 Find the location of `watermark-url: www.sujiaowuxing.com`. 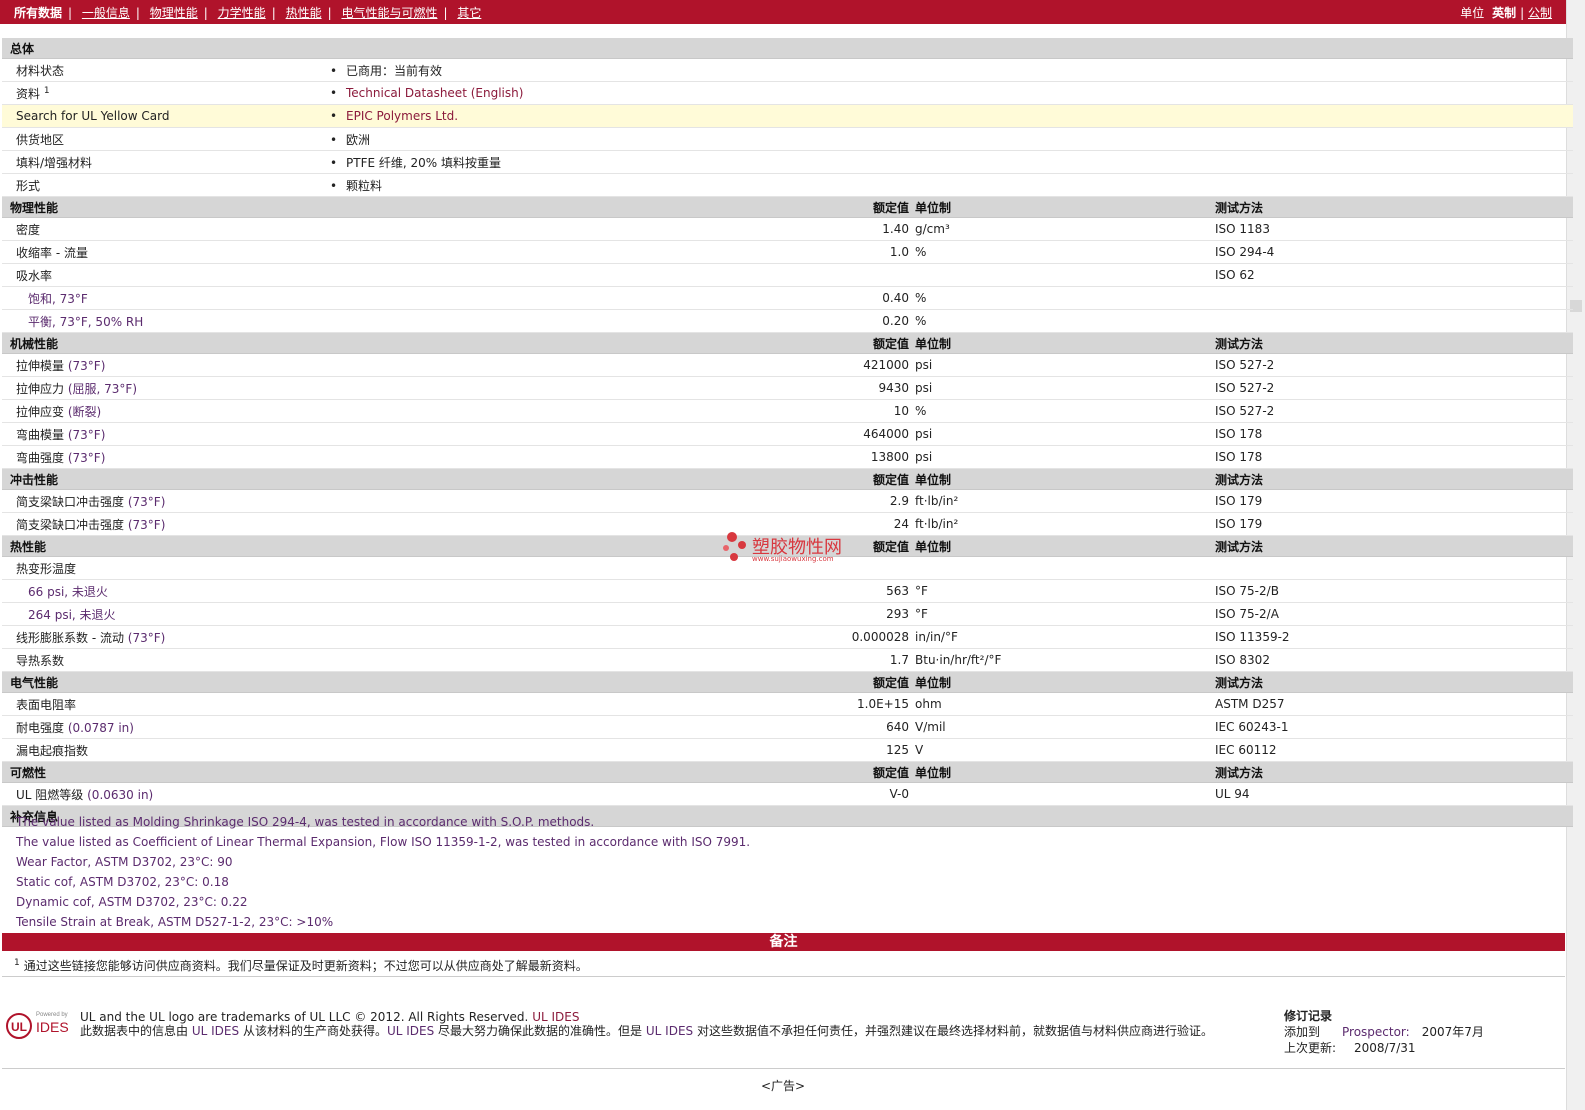

watermark-url: www.sujiaowuxing.com is located at coordinates (793, 559).